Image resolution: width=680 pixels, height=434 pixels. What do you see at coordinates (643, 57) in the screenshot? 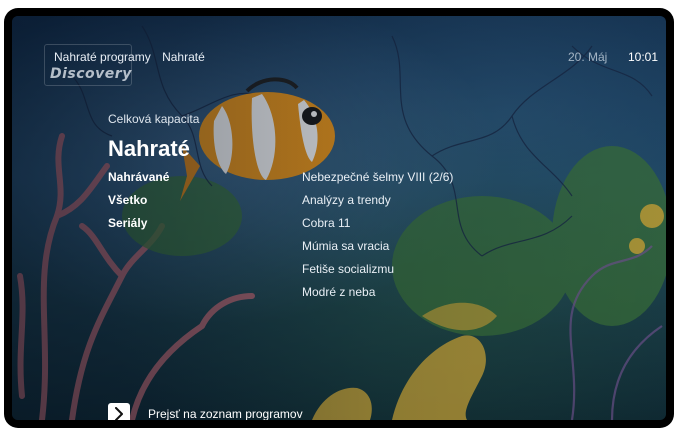
I see `clock: 10:01` at bounding box center [643, 57].